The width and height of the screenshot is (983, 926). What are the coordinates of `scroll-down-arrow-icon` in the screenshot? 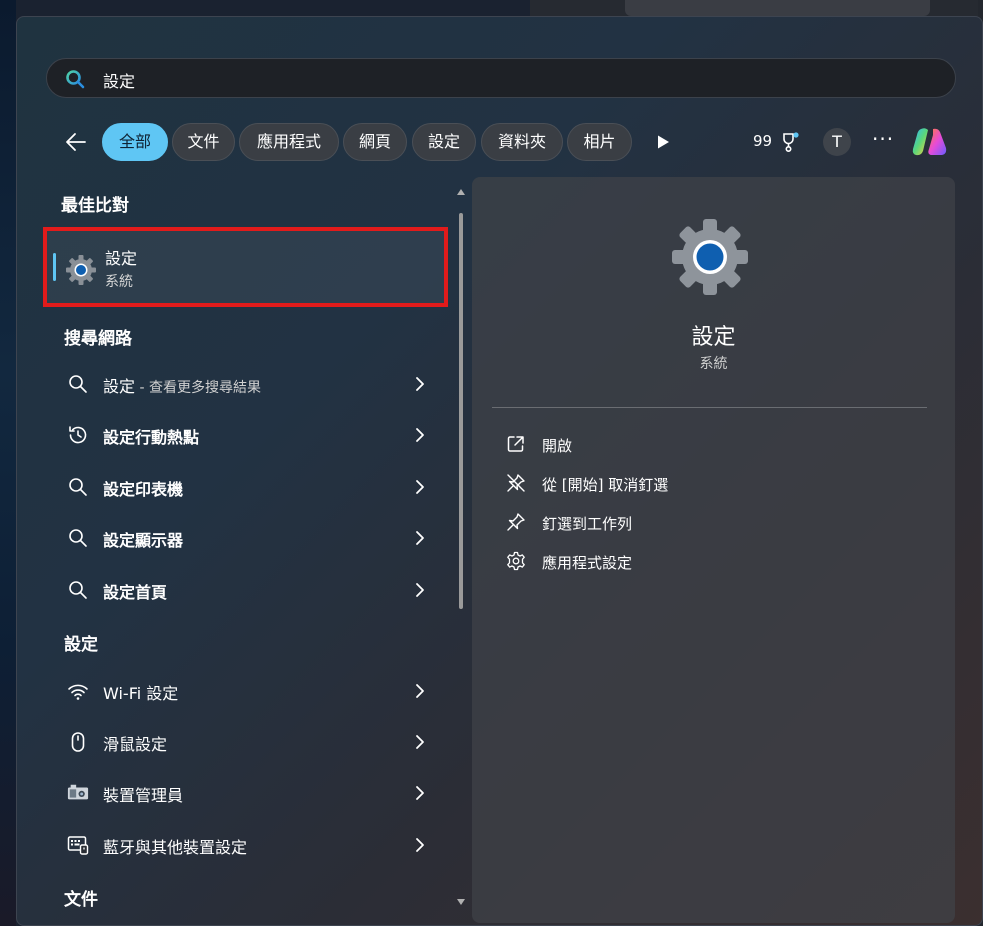 It's located at (461, 902).